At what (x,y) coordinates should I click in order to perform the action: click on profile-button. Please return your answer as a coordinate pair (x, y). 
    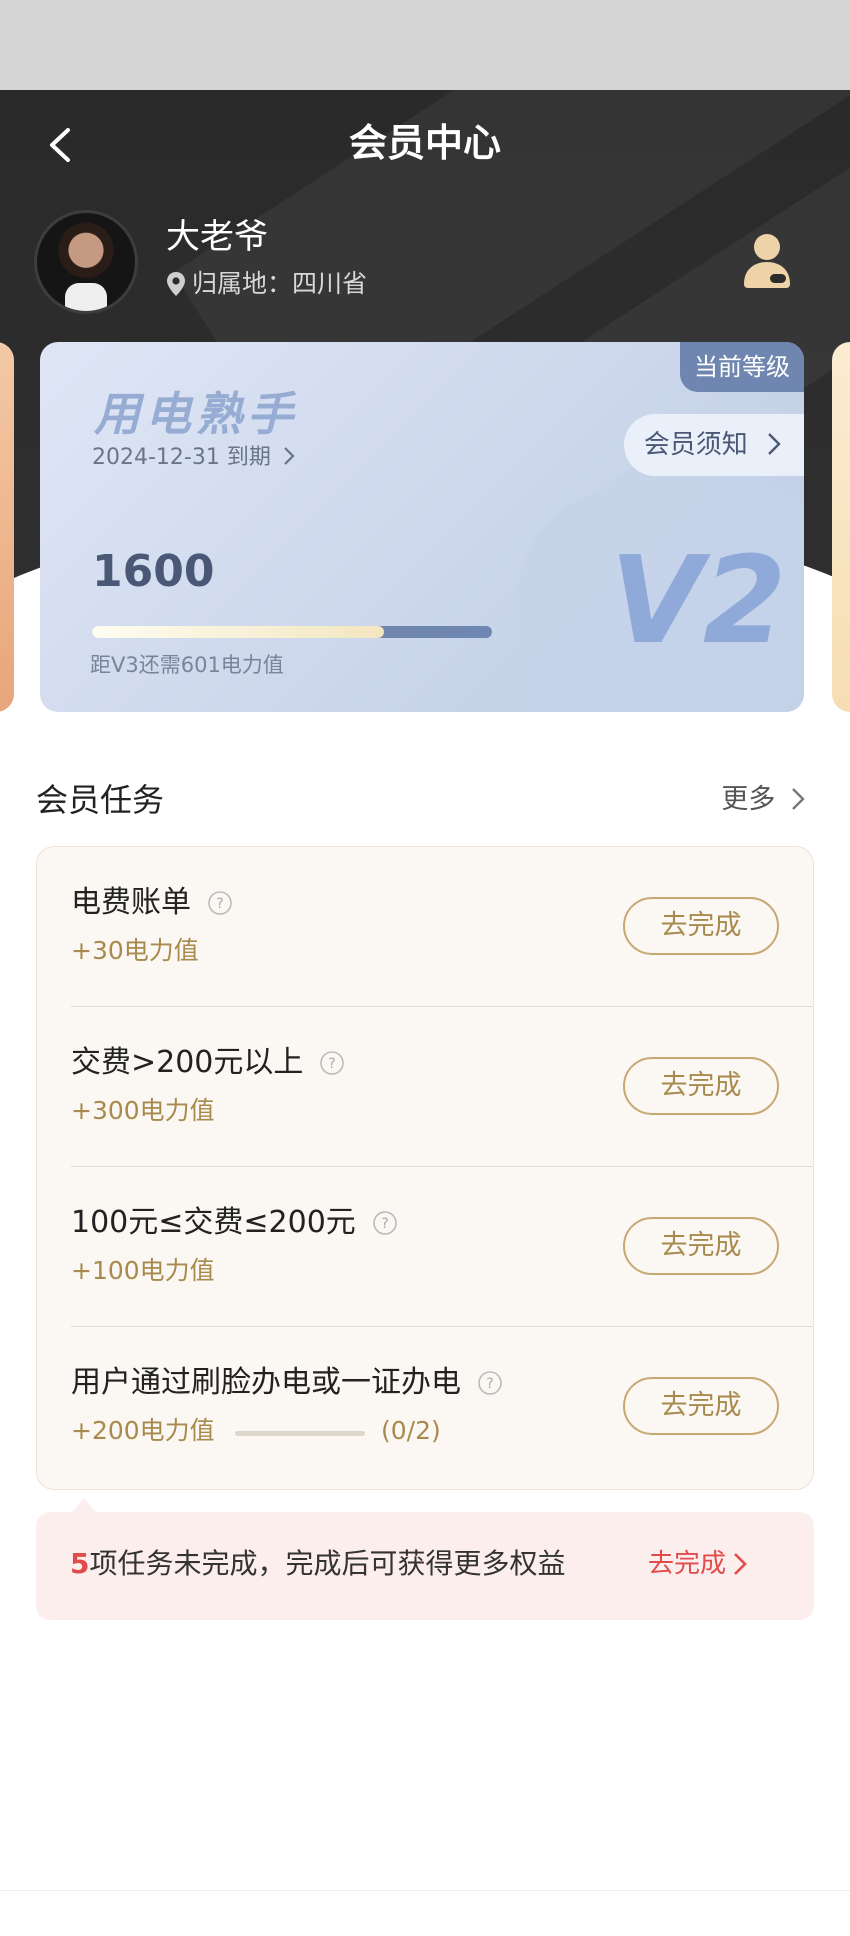
    Looking at the image, I should click on (767, 260).